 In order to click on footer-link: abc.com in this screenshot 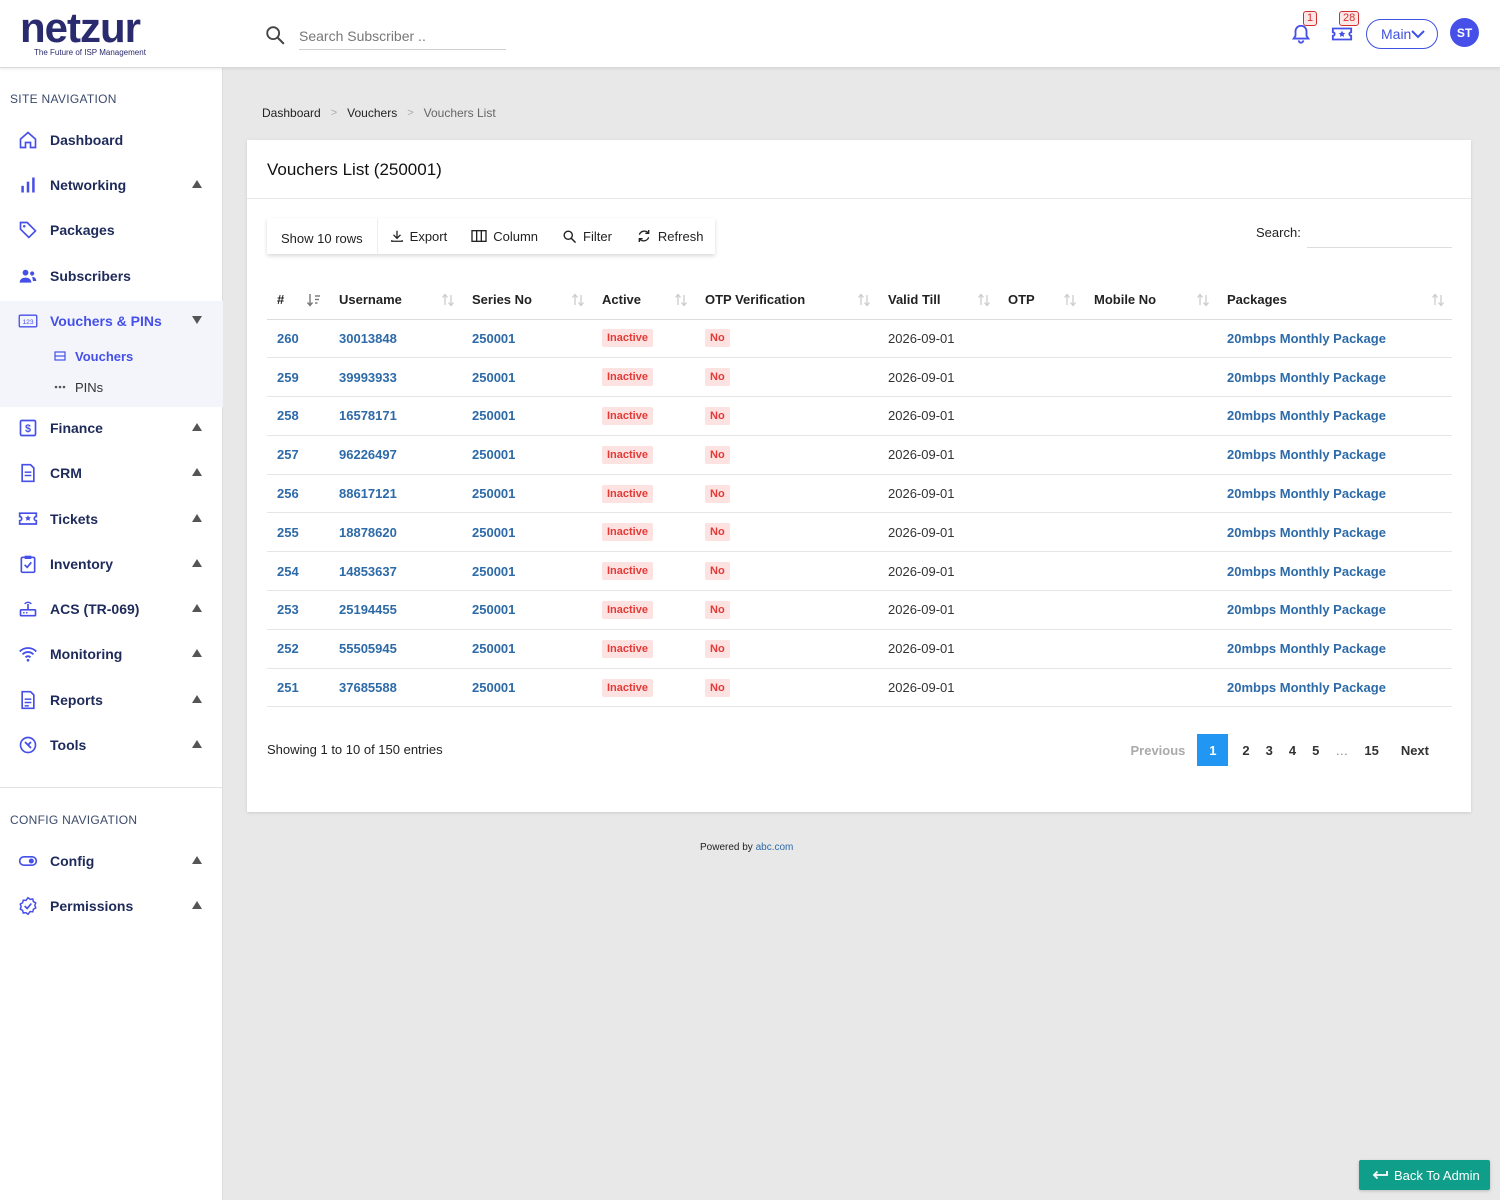, I will do `click(775, 847)`.